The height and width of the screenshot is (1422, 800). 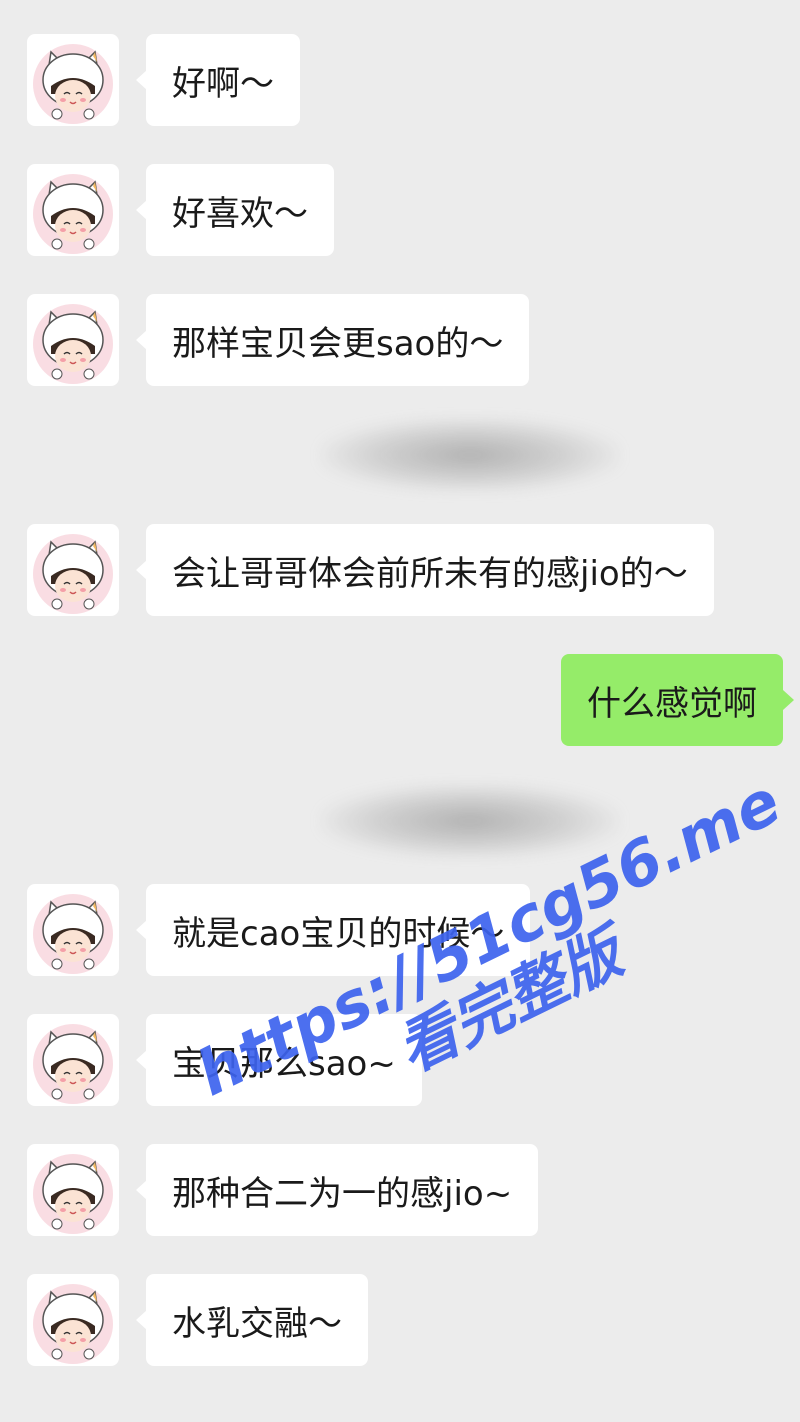 I want to click on message-text: 好喜欢～, so click(x=240, y=213).